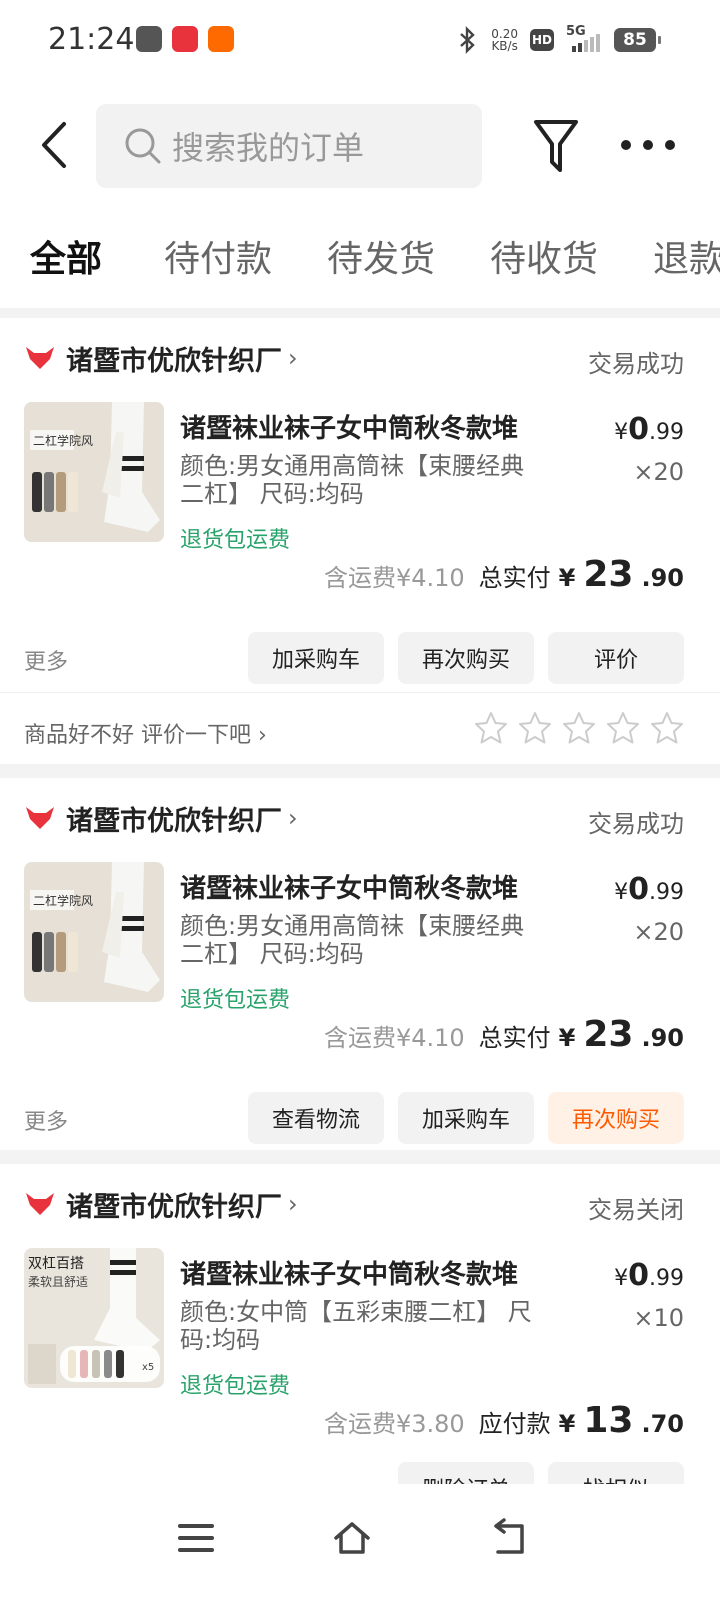 The image size is (720, 1600). Describe the element at coordinates (196, 1538) in the screenshot. I see `menu-icon` at that location.